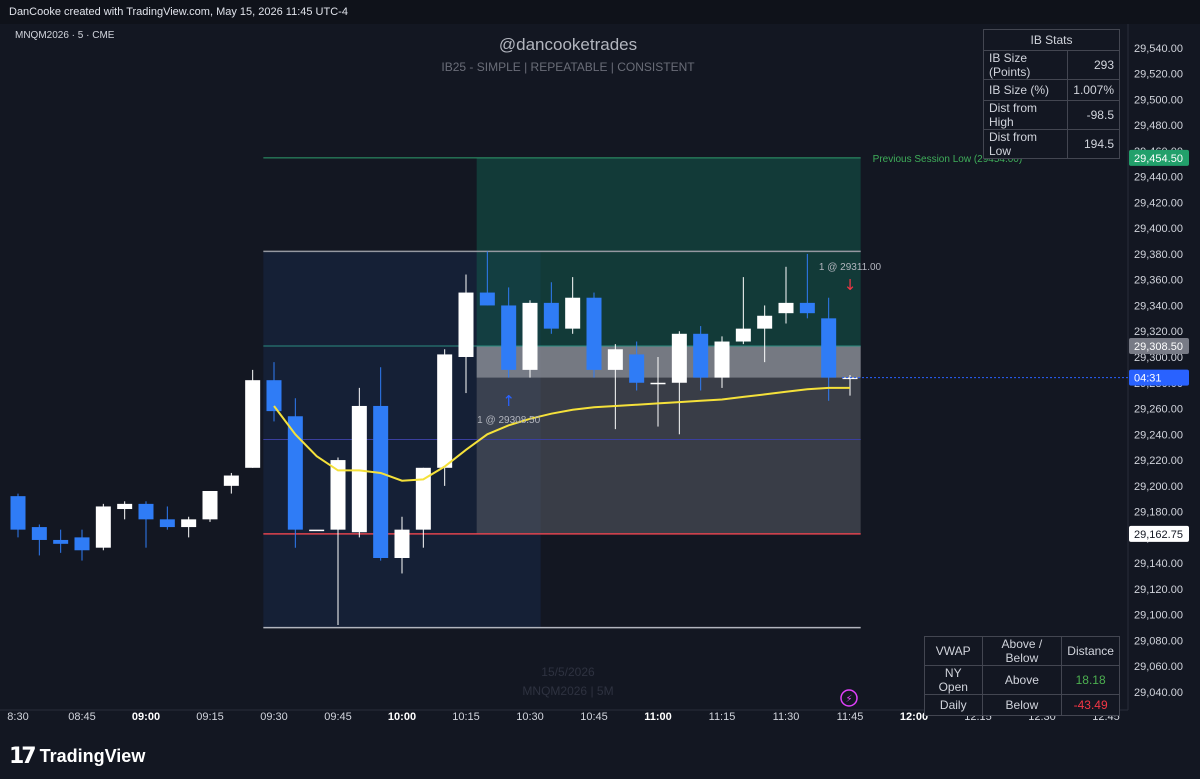  What do you see at coordinates (1093, 65) in the screenshot?
I see `ib-stat-value: 293` at bounding box center [1093, 65].